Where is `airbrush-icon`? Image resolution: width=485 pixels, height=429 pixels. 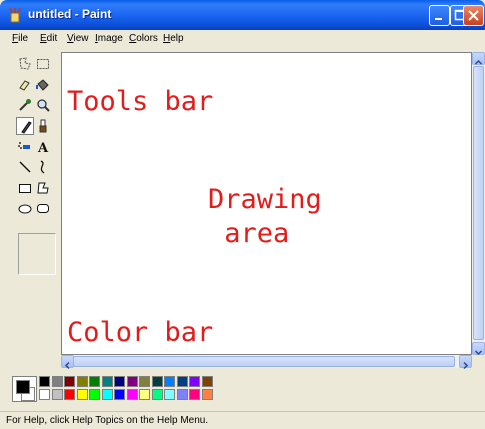 airbrush-icon is located at coordinates (24, 145).